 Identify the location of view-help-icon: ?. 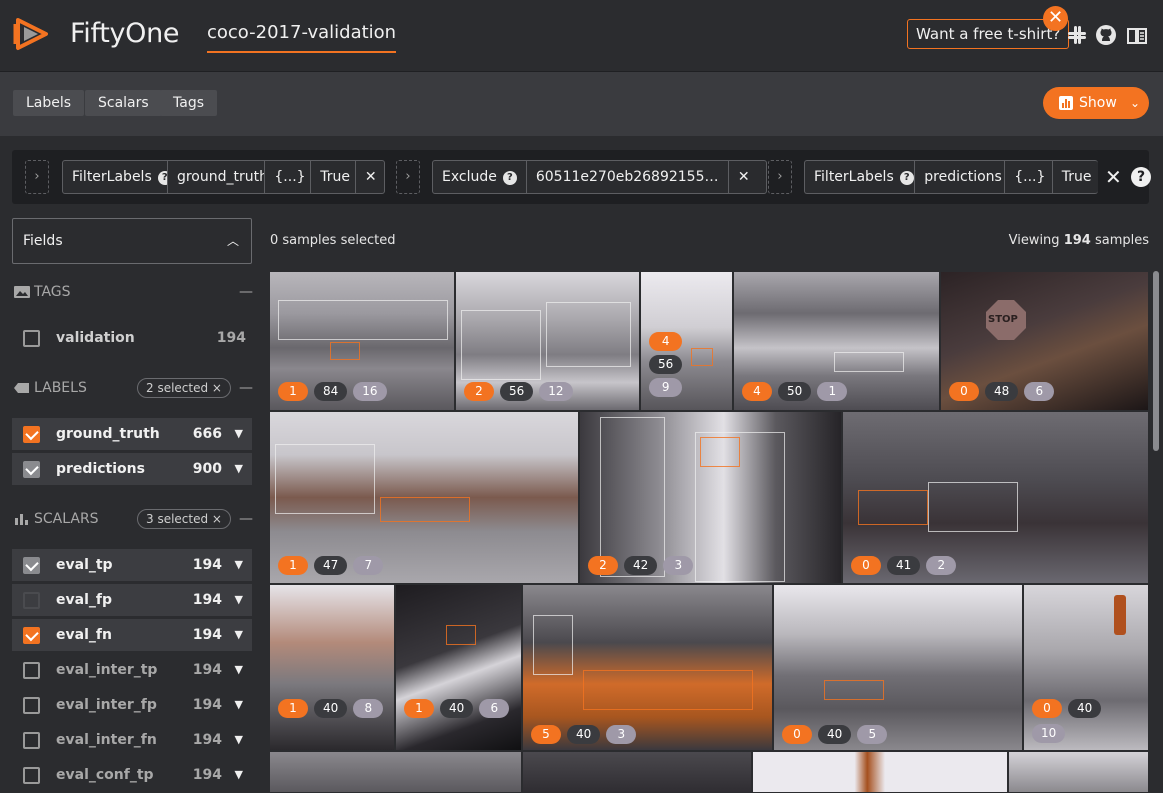
(1141, 177).